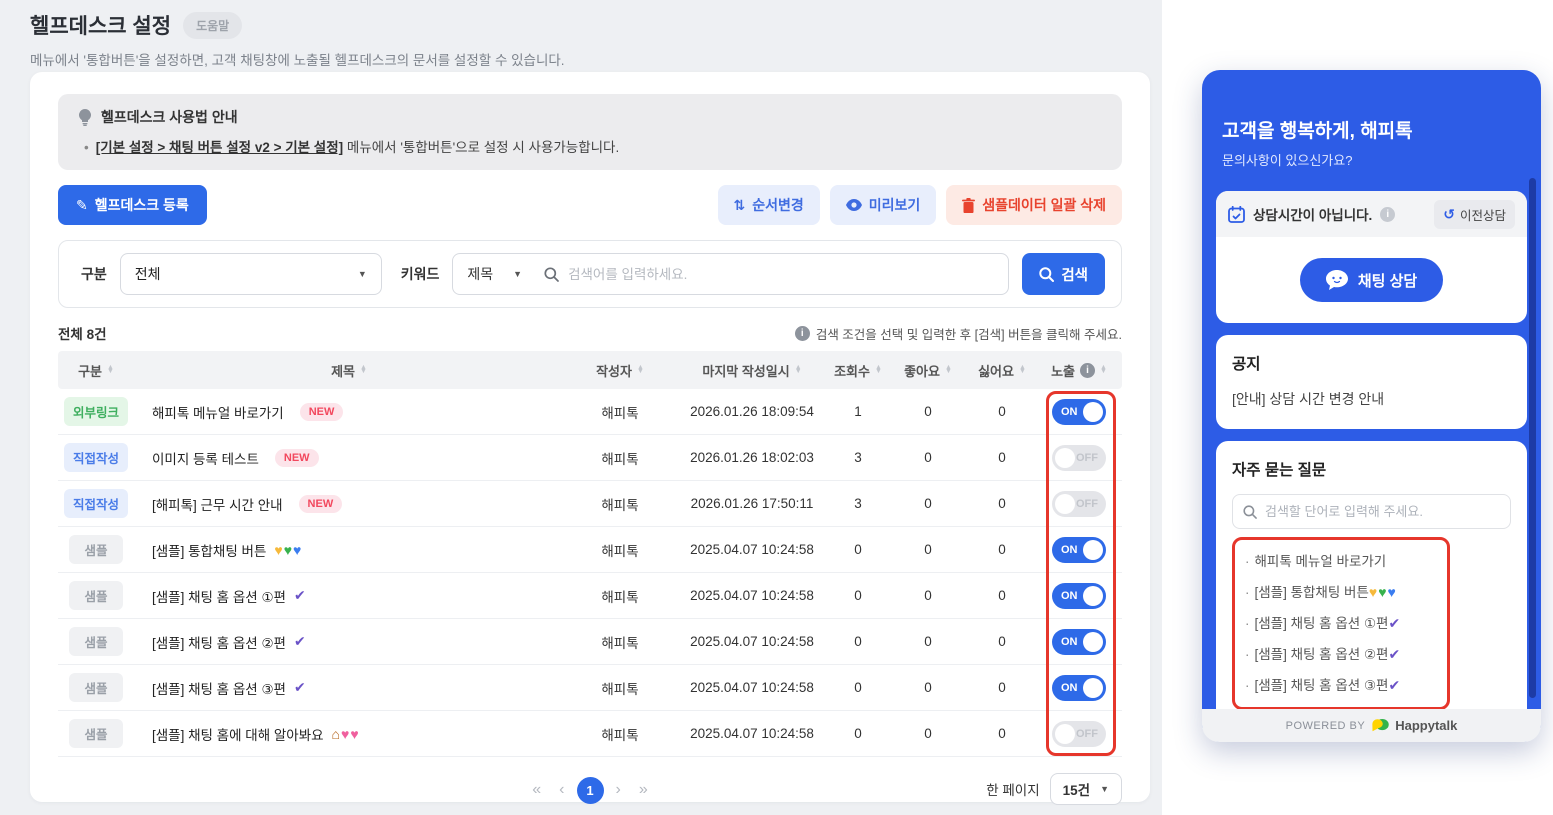  What do you see at coordinates (349, 688) in the screenshot?
I see `document-title-cell: [샘플] 채팅 홈 옵션 ③편 ✔` at bounding box center [349, 688].